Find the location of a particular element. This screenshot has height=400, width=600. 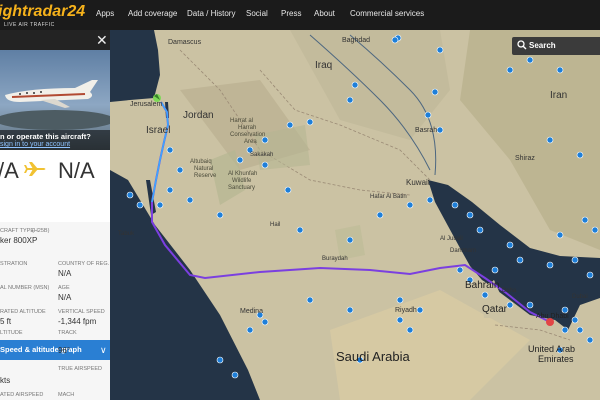

destination-code: N/A is located at coordinates (76, 170).